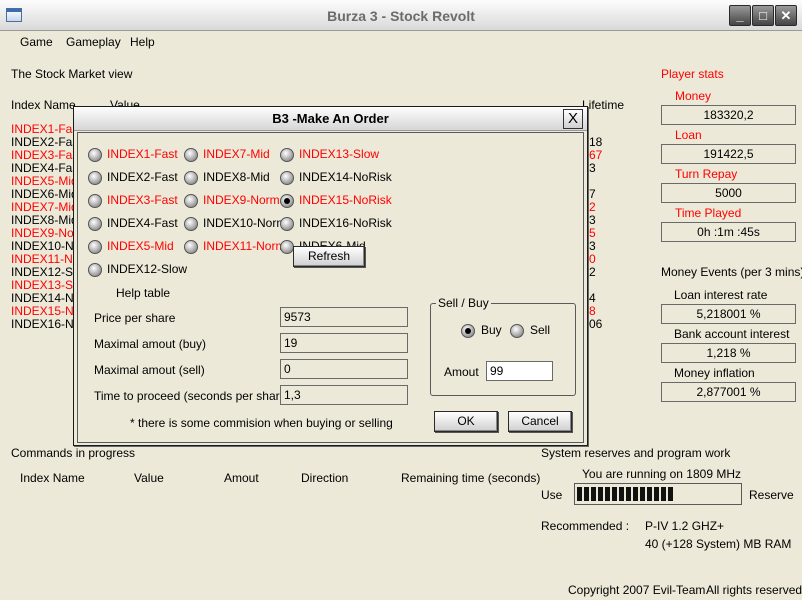 This screenshot has height=600, width=802. I want to click on title-bar: Burza 3 - Stock Revolt _ □ ✕, so click(401, 15).